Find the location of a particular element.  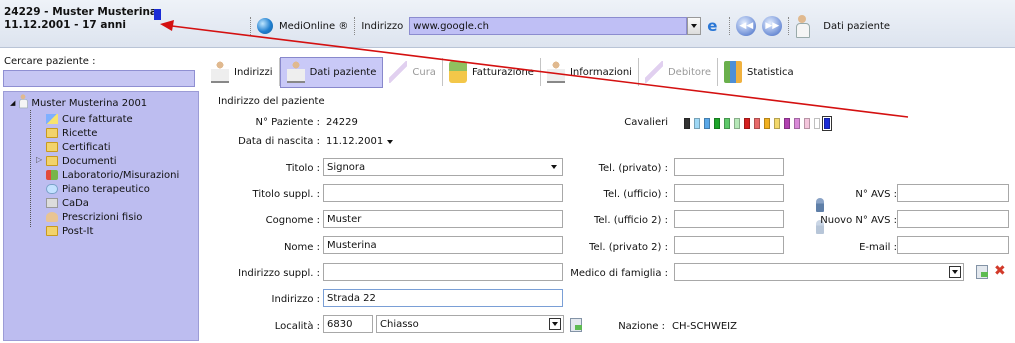

forward-button: ▶▶ is located at coordinates (772, 26).